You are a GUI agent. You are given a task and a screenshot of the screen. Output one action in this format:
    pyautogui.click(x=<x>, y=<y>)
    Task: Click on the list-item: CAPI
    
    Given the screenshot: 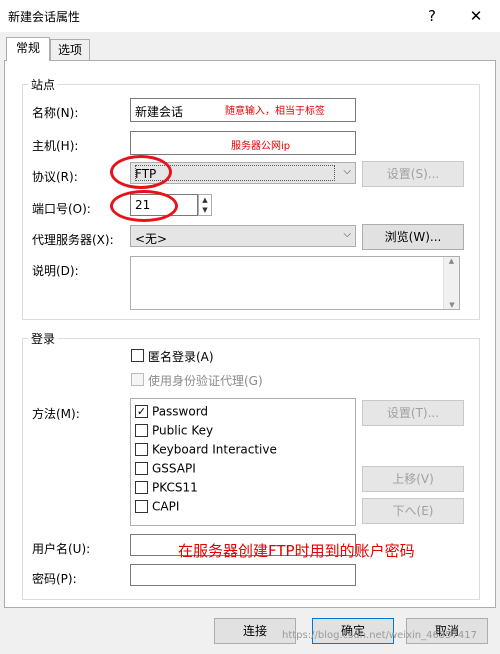 What is the action you would take?
    pyautogui.click(x=157, y=506)
    